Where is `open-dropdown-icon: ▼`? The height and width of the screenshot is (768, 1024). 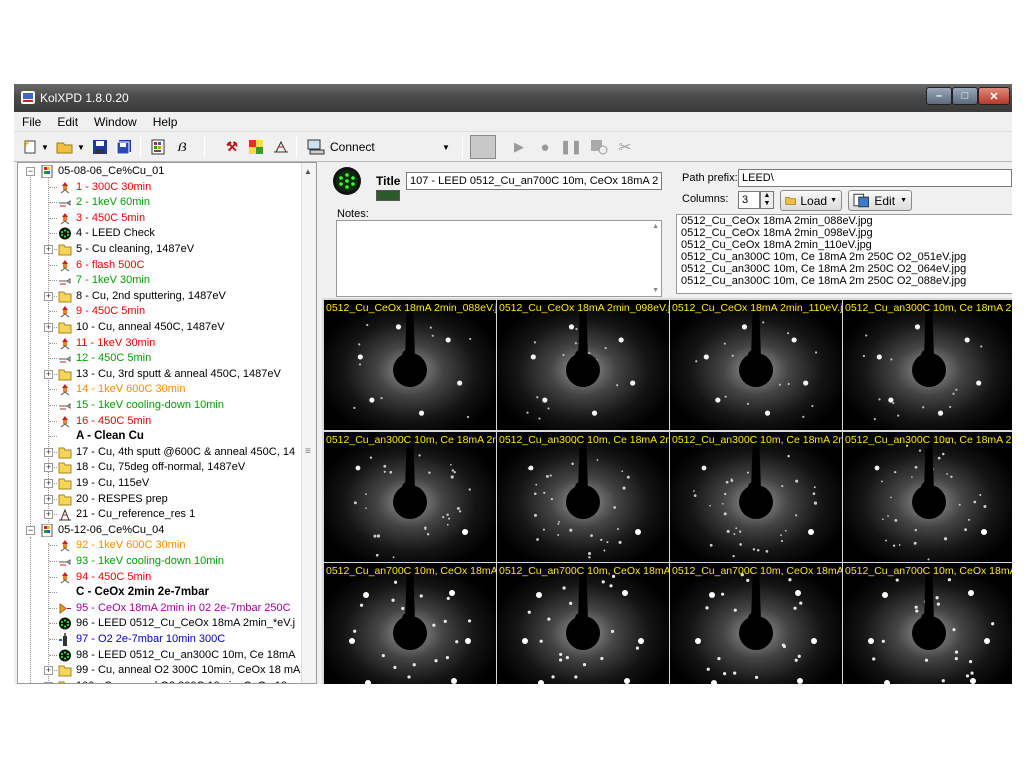 open-dropdown-icon: ▼ is located at coordinates (81, 147).